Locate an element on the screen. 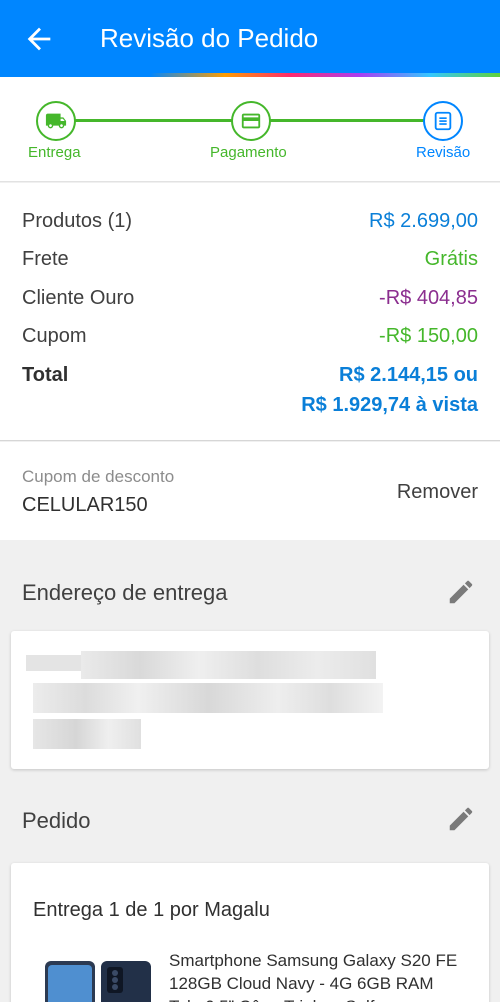  address-section-title: Endereço de entrega is located at coordinates (125, 592).